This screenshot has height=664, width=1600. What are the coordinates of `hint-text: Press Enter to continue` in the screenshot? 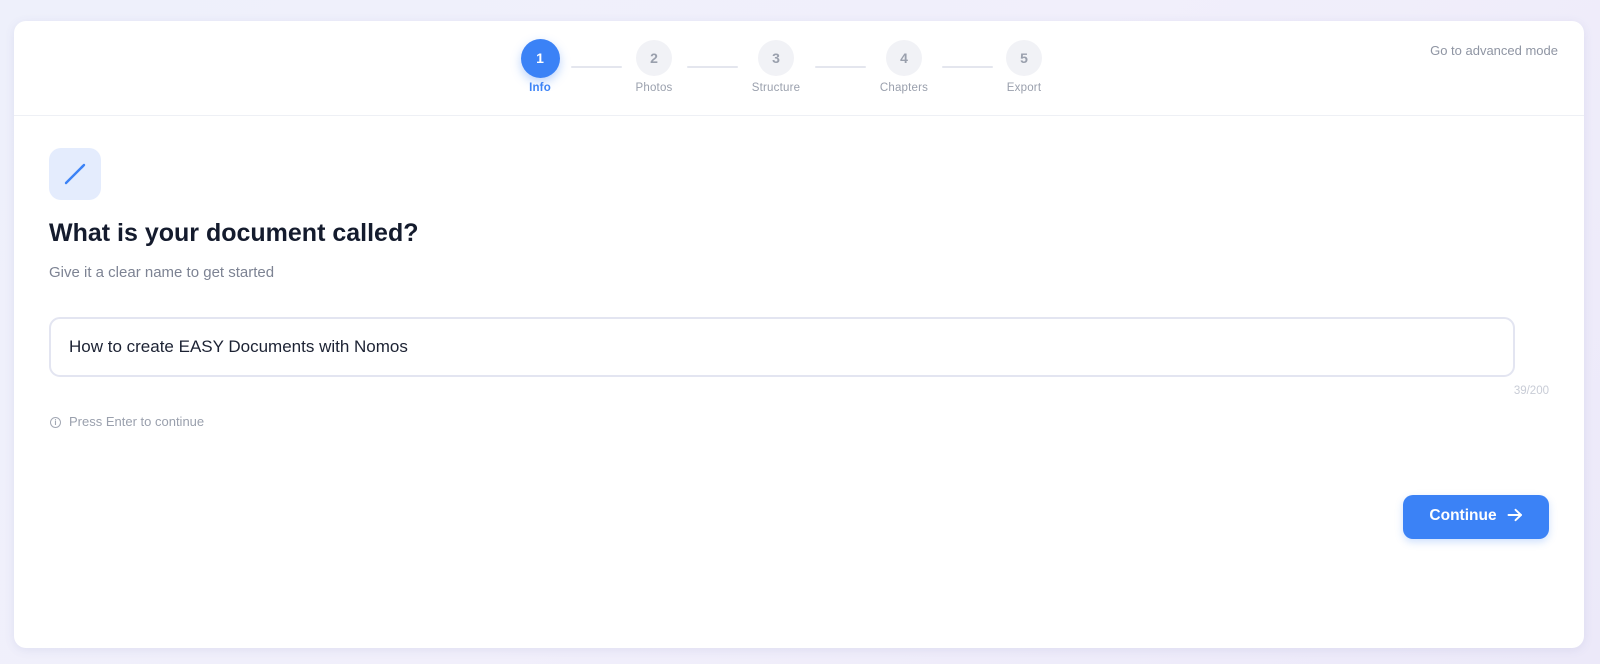 It's located at (137, 421).